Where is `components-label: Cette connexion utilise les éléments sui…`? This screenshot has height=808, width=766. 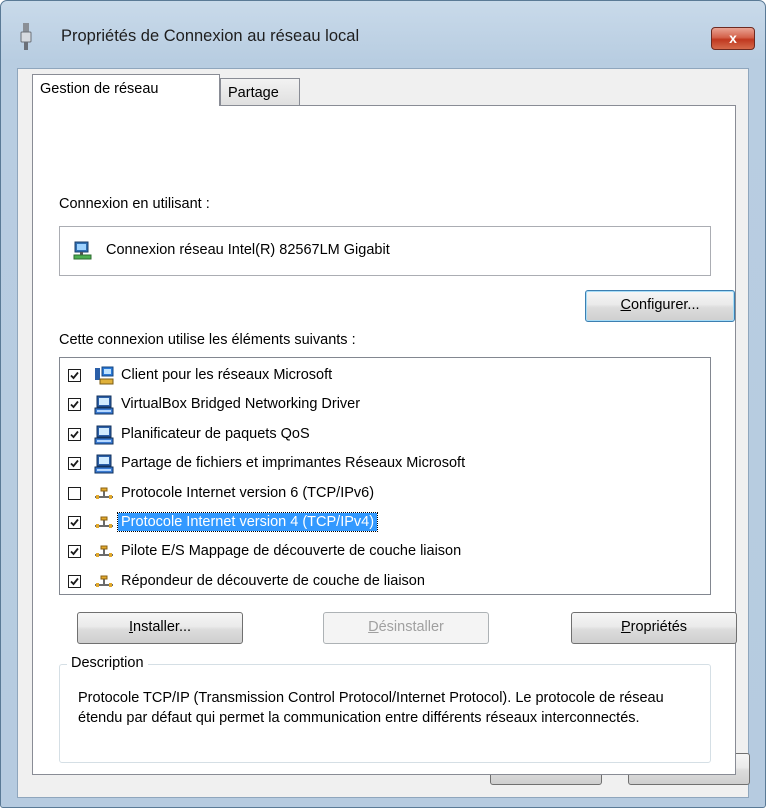
components-label: Cette connexion utilise les éléments sui… is located at coordinates (207, 340).